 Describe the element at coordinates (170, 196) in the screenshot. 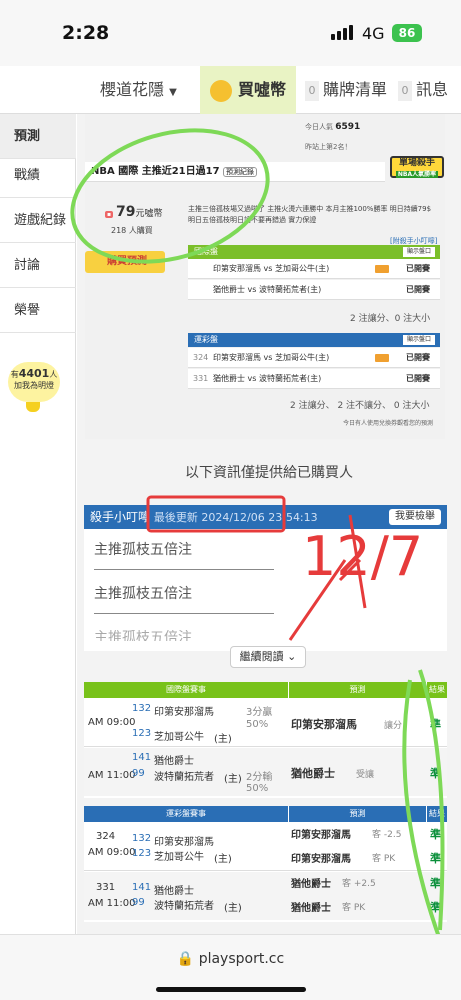

I see `green-circle-mark` at that location.